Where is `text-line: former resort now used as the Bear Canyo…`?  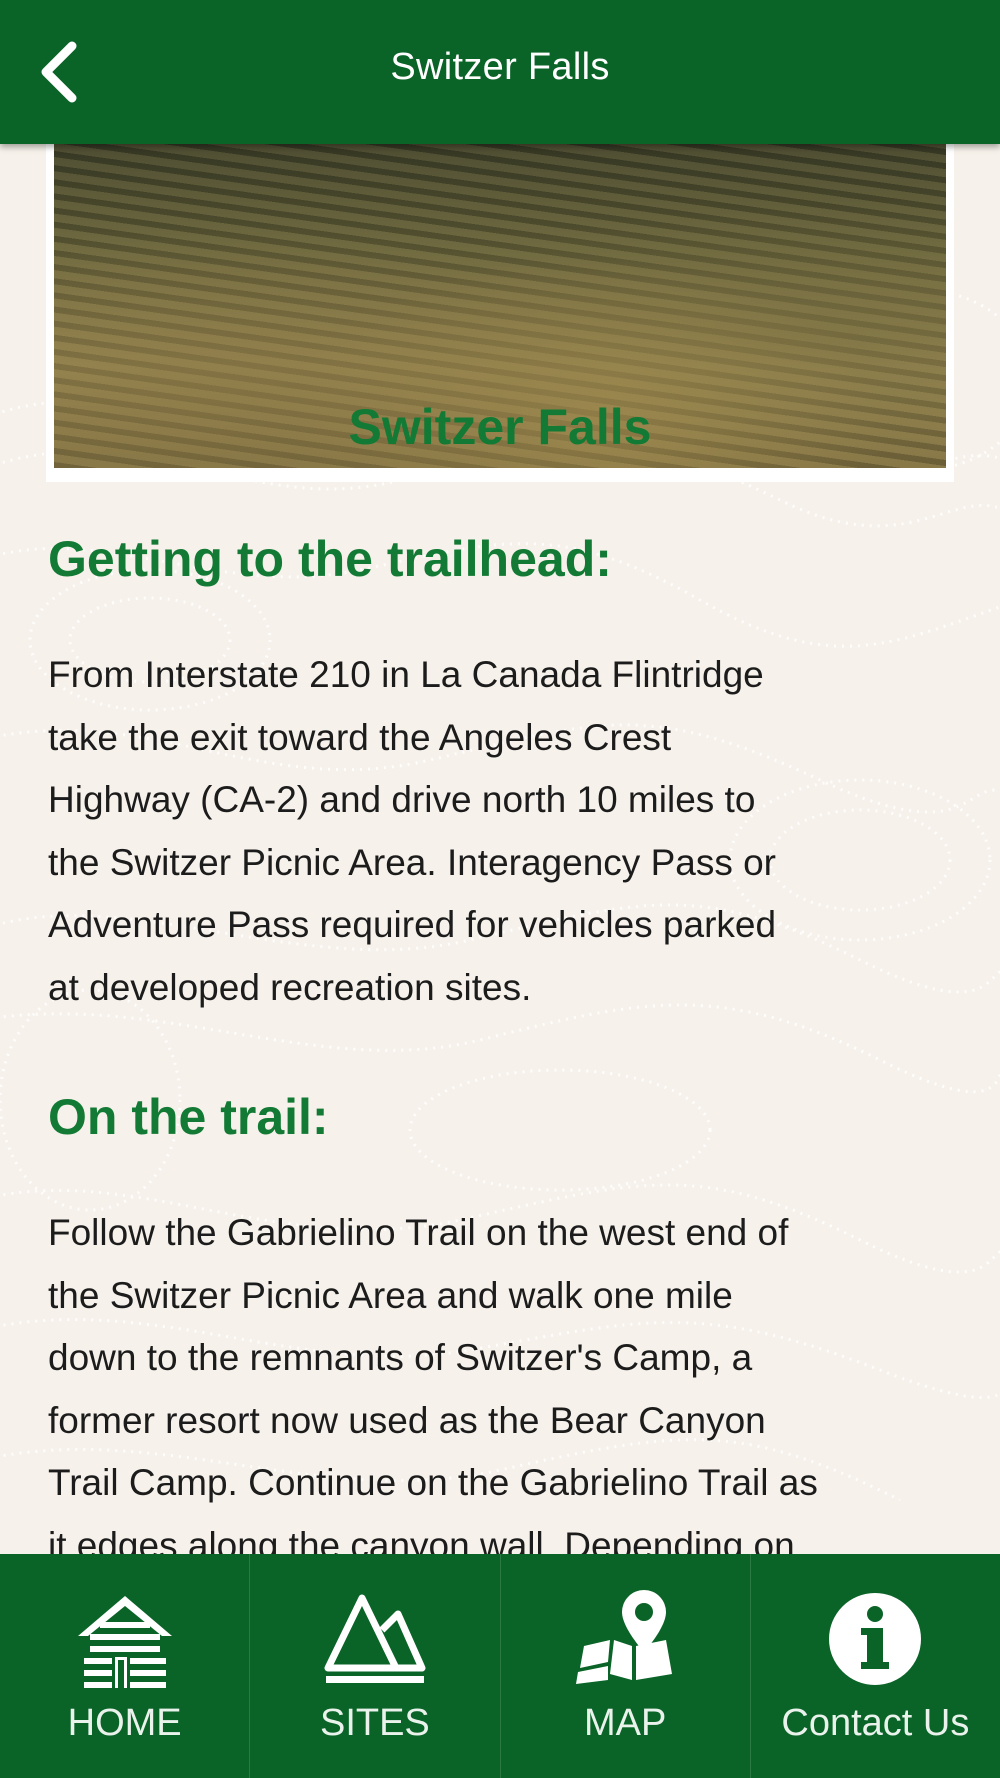 text-line: former resort now used as the Bear Canyo… is located at coordinates (407, 1420).